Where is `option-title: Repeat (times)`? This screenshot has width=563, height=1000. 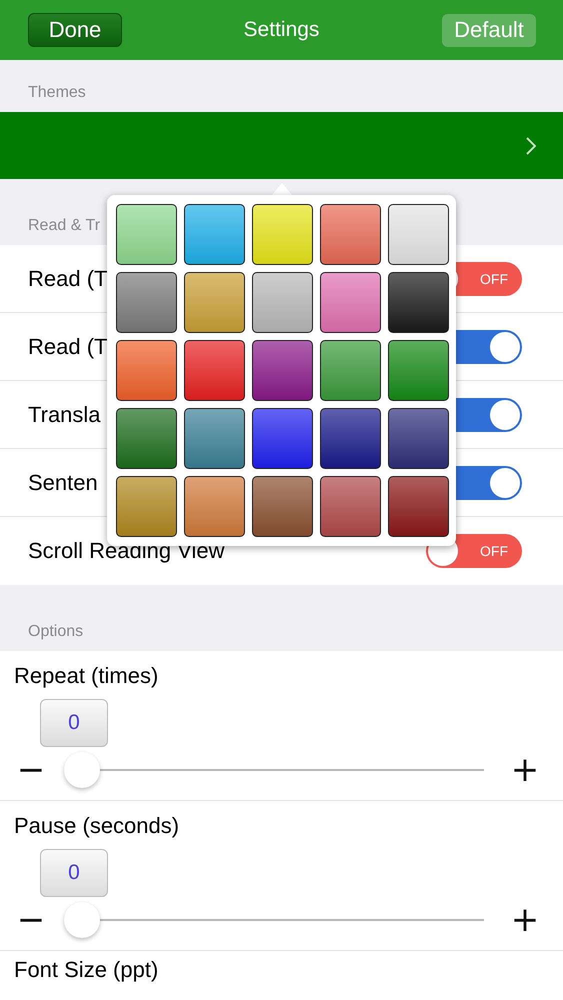 option-title: Repeat (times) is located at coordinates (87, 676).